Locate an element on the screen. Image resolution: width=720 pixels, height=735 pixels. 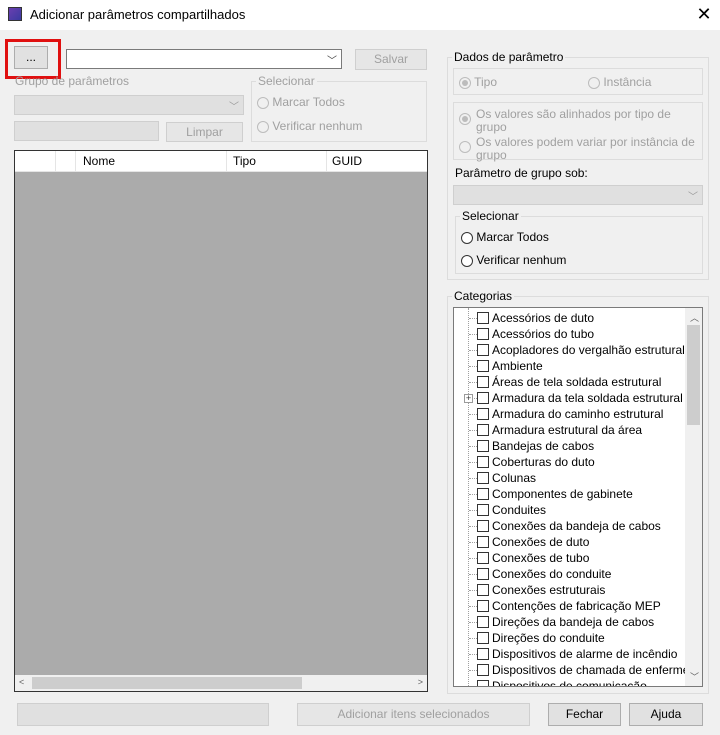
check-none-label-right: Verificar nenhum is located at coordinates (521, 260).